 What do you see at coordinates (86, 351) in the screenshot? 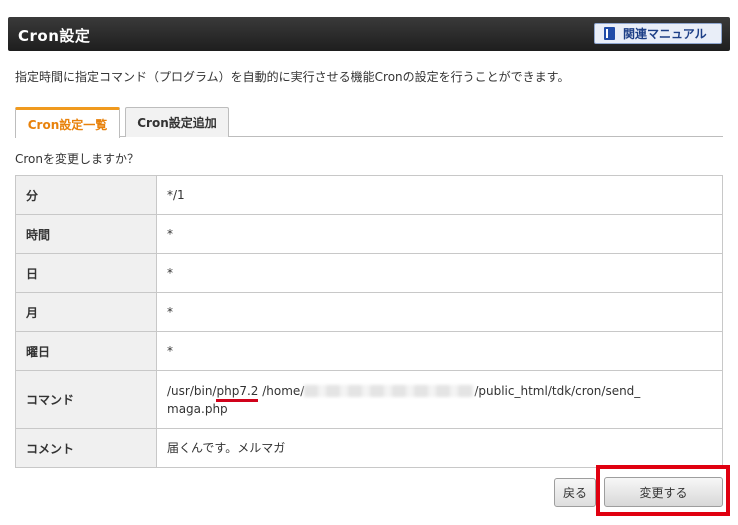
I see `weekday-label: 曜日` at bounding box center [86, 351].